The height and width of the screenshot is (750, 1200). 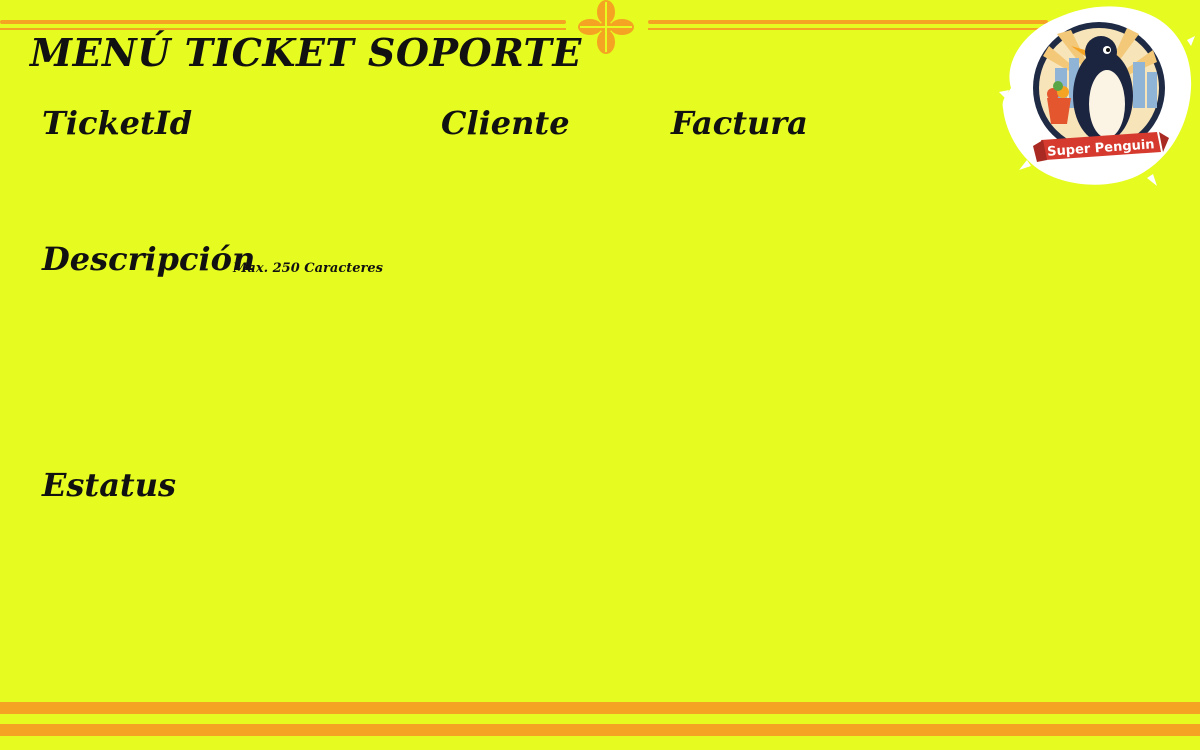 What do you see at coordinates (109, 485) in the screenshot?
I see `estatus-label: Estatus` at bounding box center [109, 485].